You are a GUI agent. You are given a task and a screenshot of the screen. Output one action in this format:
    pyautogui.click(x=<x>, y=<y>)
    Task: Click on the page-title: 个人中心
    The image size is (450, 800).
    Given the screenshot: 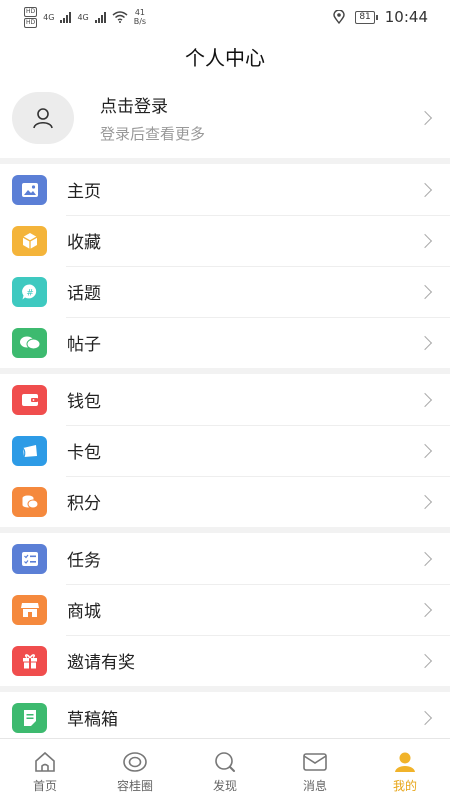 What is the action you would take?
    pyautogui.click(x=225, y=57)
    